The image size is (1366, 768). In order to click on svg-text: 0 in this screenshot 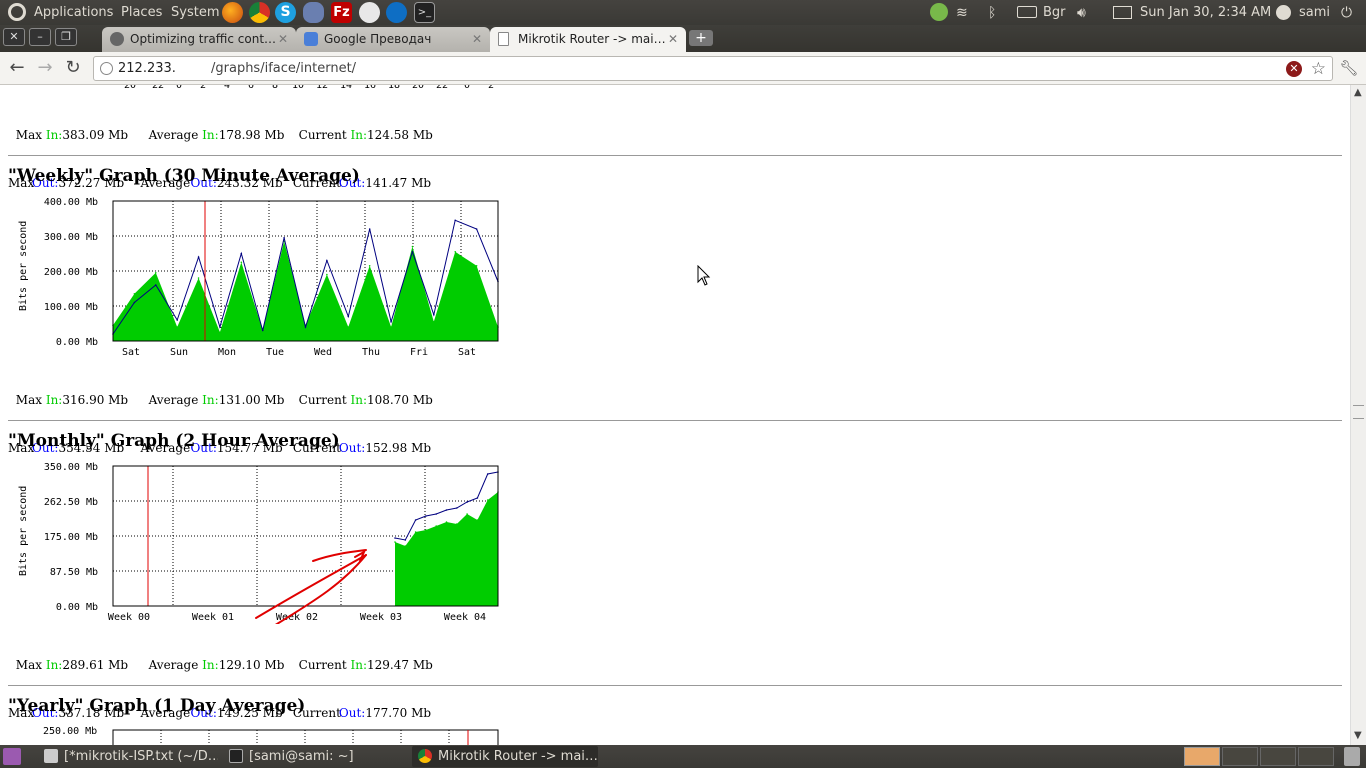, I will do `click(179, 88)`.